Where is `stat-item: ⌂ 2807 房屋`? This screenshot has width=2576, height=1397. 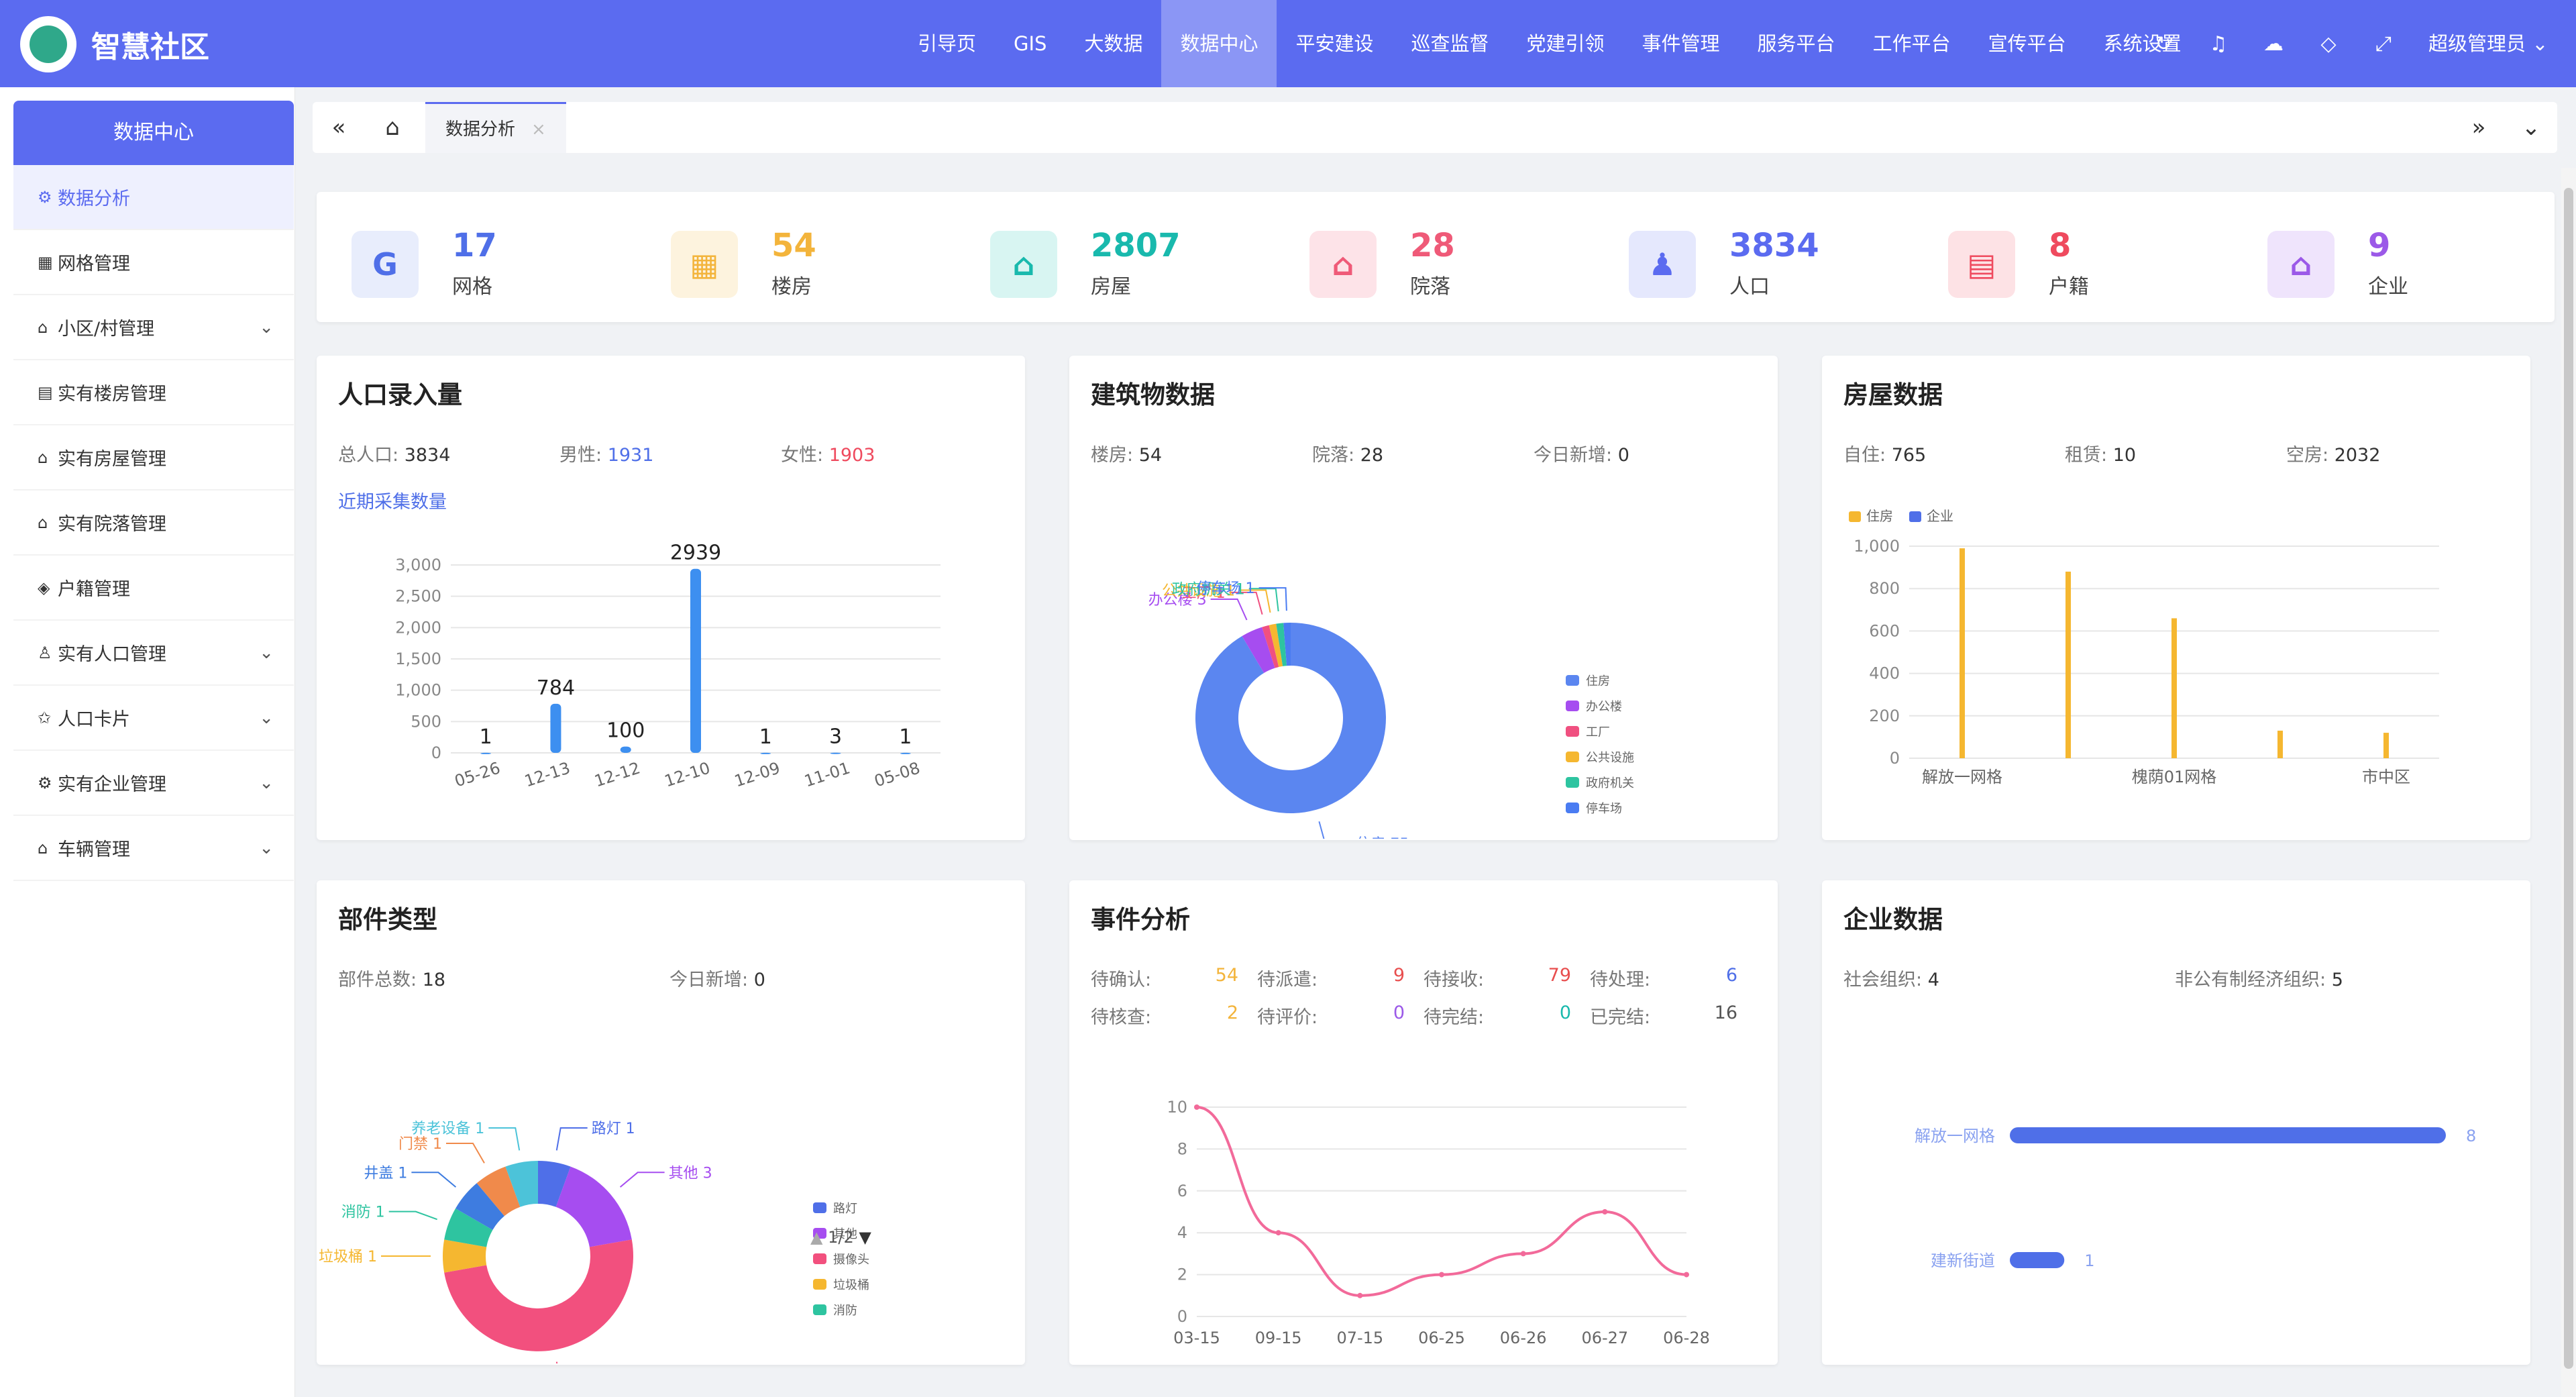 stat-item: ⌂ 2807 房屋 is located at coordinates (1131, 264).